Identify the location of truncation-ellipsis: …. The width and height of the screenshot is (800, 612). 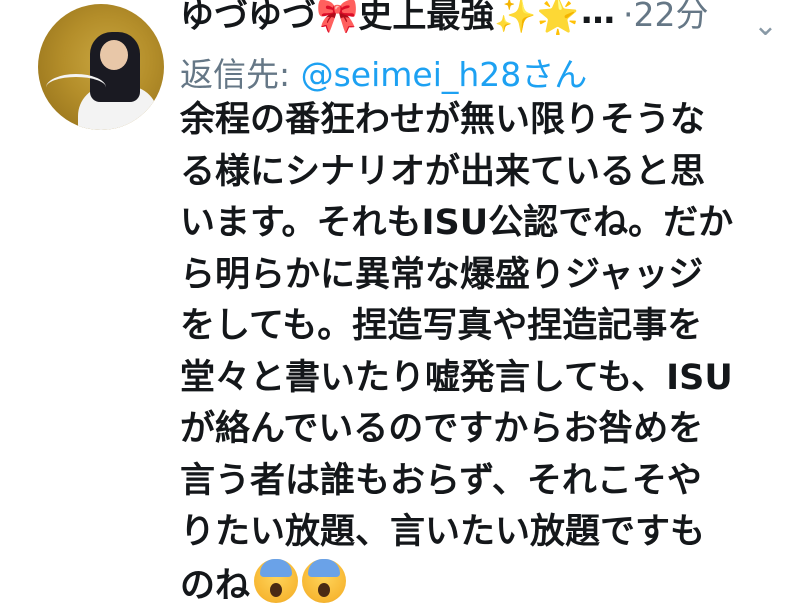
(598, 16).